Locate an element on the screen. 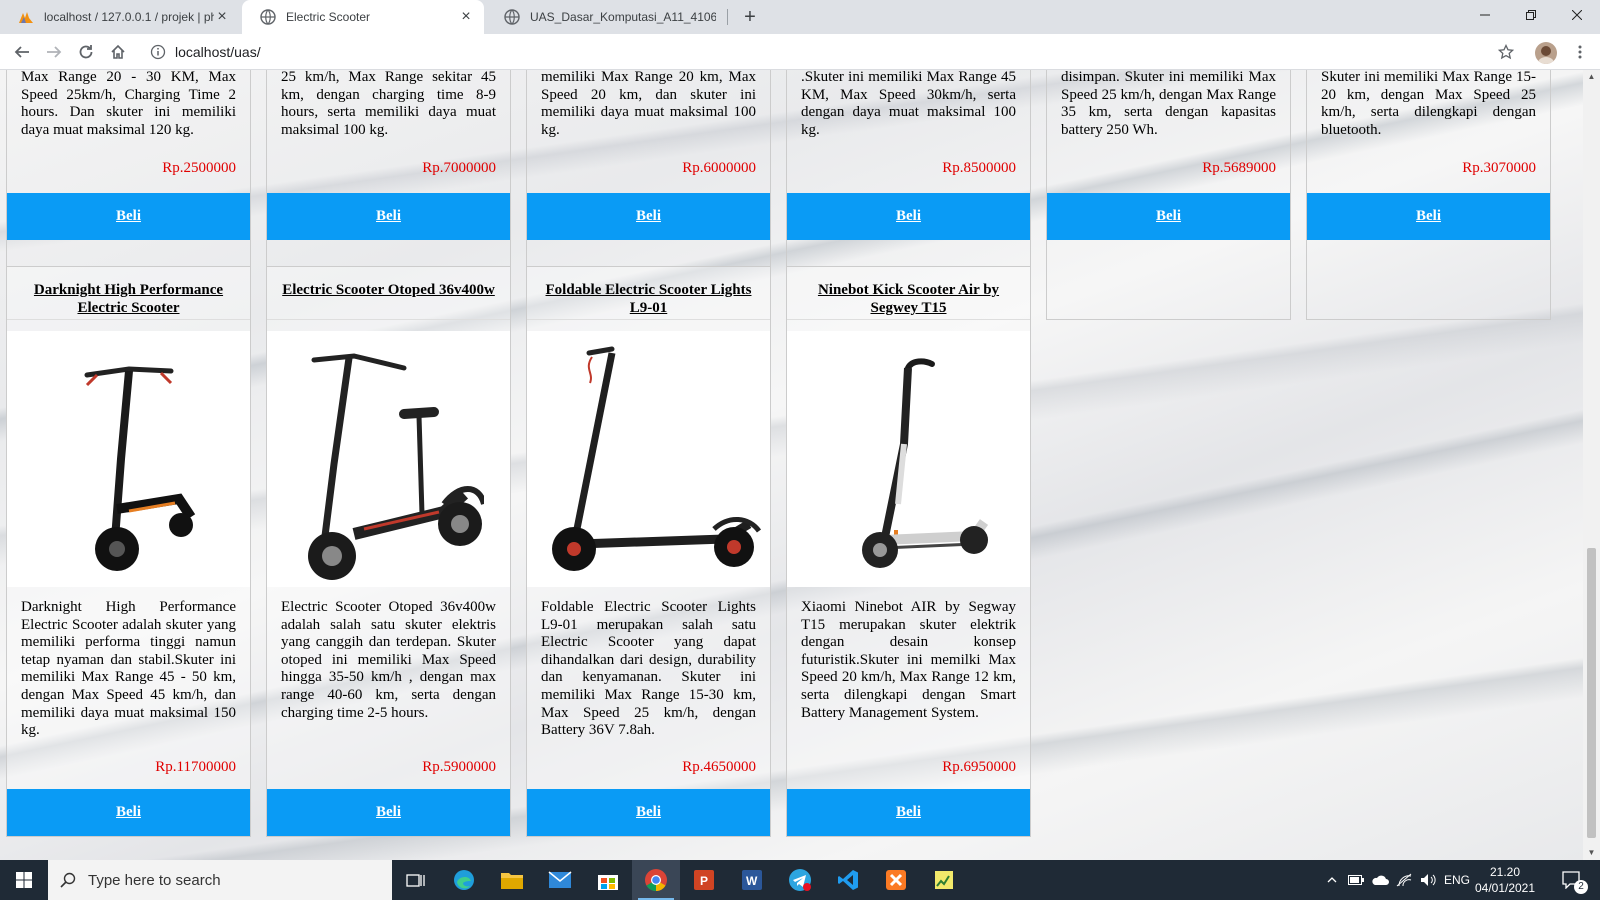 Image resolution: width=1600 pixels, height=900 pixels. product-price: Rp.5689000 is located at coordinates (1239, 168).